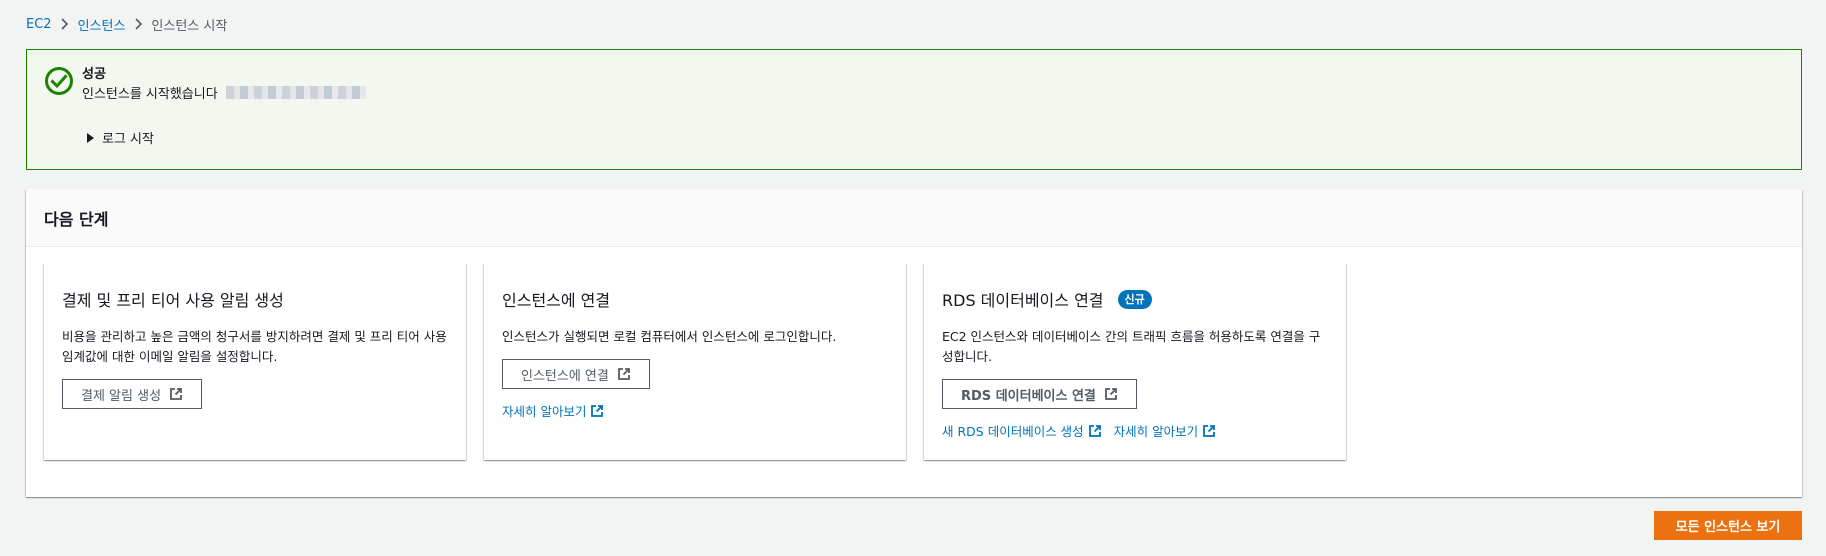 This screenshot has height=556, width=1826. Describe the element at coordinates (90, 137) in the screenshot. I see `caret-right-icon` at that location.